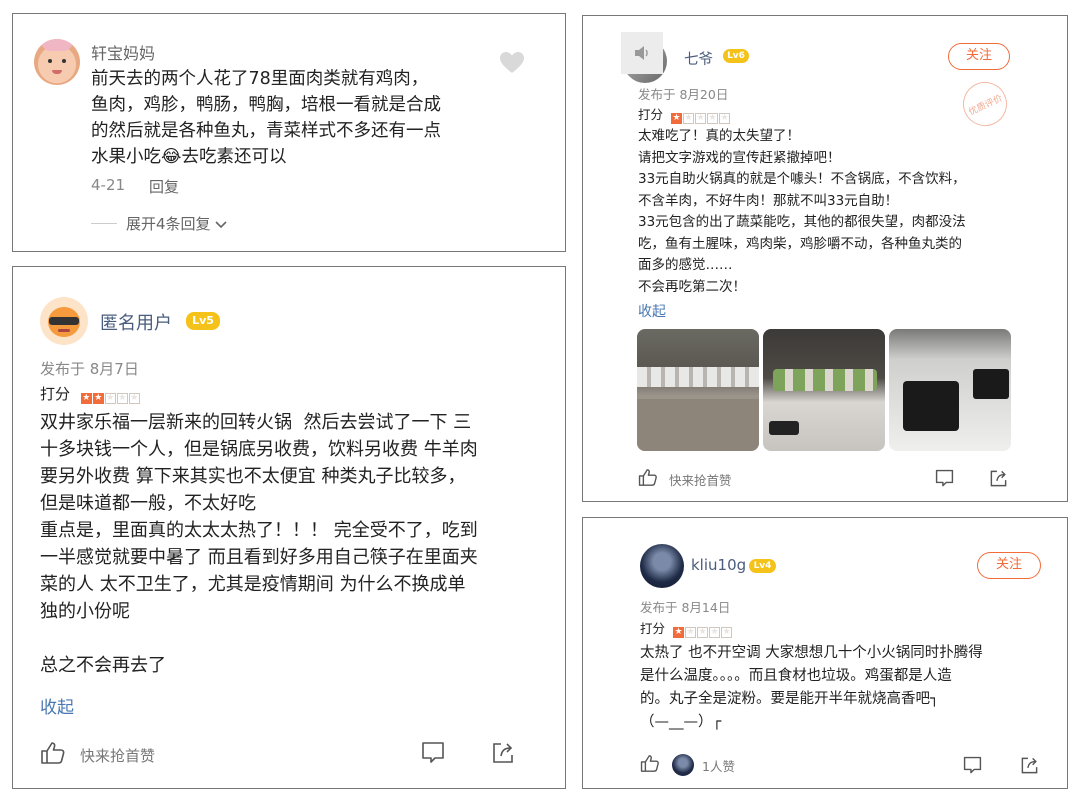  Describe the element at coordinates (108, 185) in the screenshot. I see `comment-date: 4-21` at that location.